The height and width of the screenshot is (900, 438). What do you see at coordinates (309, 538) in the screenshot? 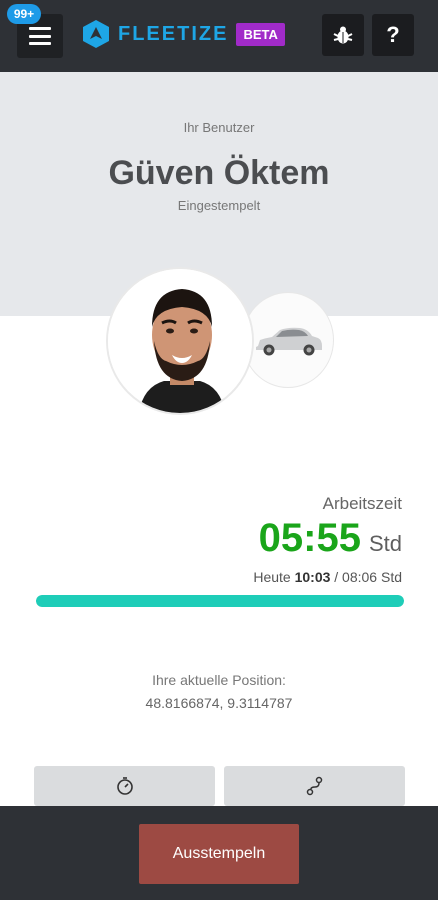
I see `worktime-value: 05:55` at bounding box center [309, 538].